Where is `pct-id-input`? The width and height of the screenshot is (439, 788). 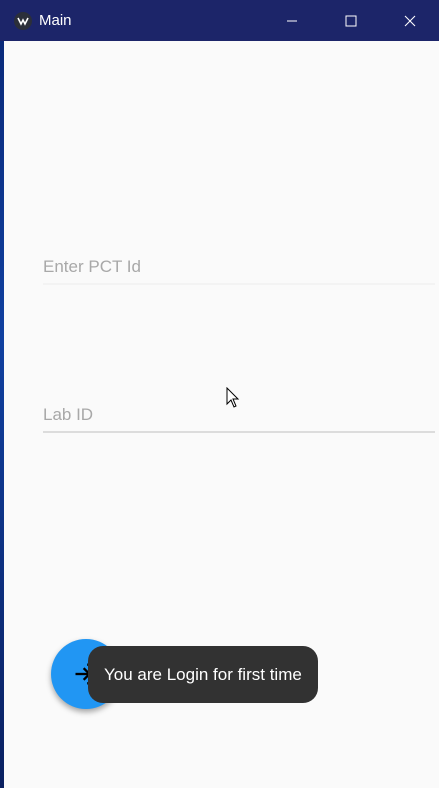
pct-id-input is located at coordinates (239, 267).